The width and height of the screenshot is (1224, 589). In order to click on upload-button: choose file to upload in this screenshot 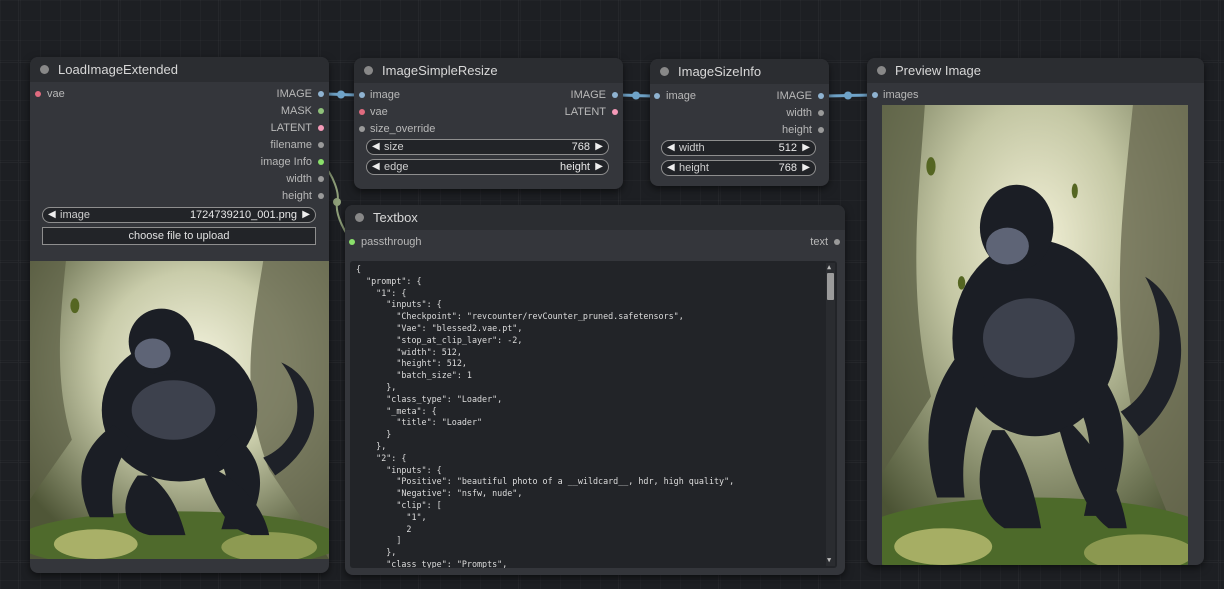, I will do `click(179, 236)`.